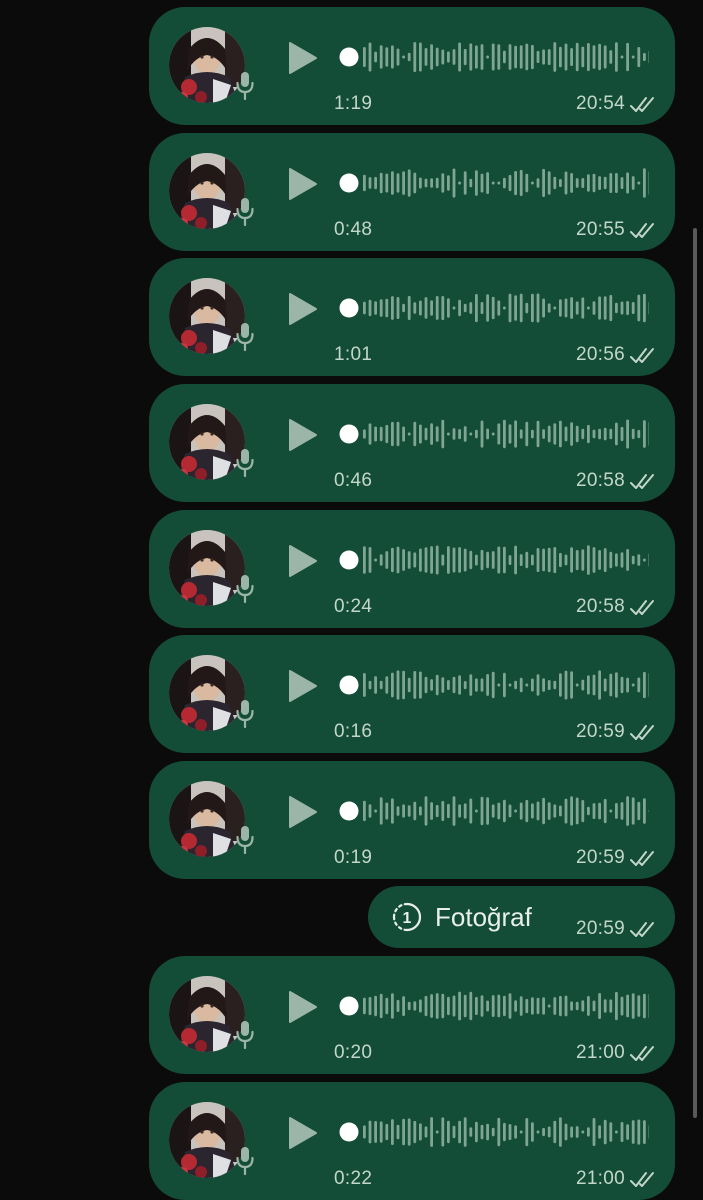 Image resolution: width=703 pixels, height=1200 pixels. What do you see at coordinates (483, 917) in the screenshot?
I see `photo-label: Fotoğraf` at bounding box center [483, 917].